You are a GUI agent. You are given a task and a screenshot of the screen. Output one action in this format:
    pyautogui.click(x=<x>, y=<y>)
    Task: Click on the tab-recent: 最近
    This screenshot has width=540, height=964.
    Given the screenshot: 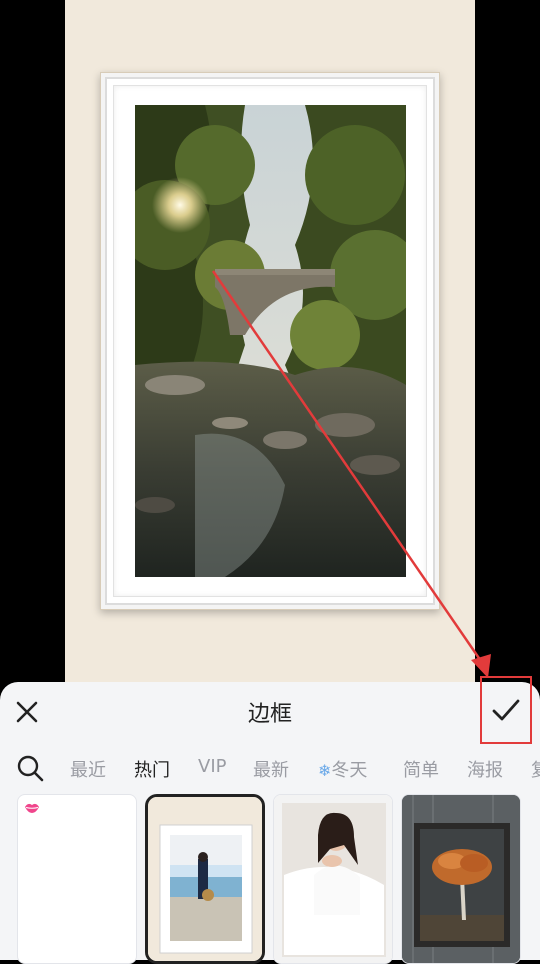 What is the action you would take?
    pyautogui.click(x=88, y=769)
    